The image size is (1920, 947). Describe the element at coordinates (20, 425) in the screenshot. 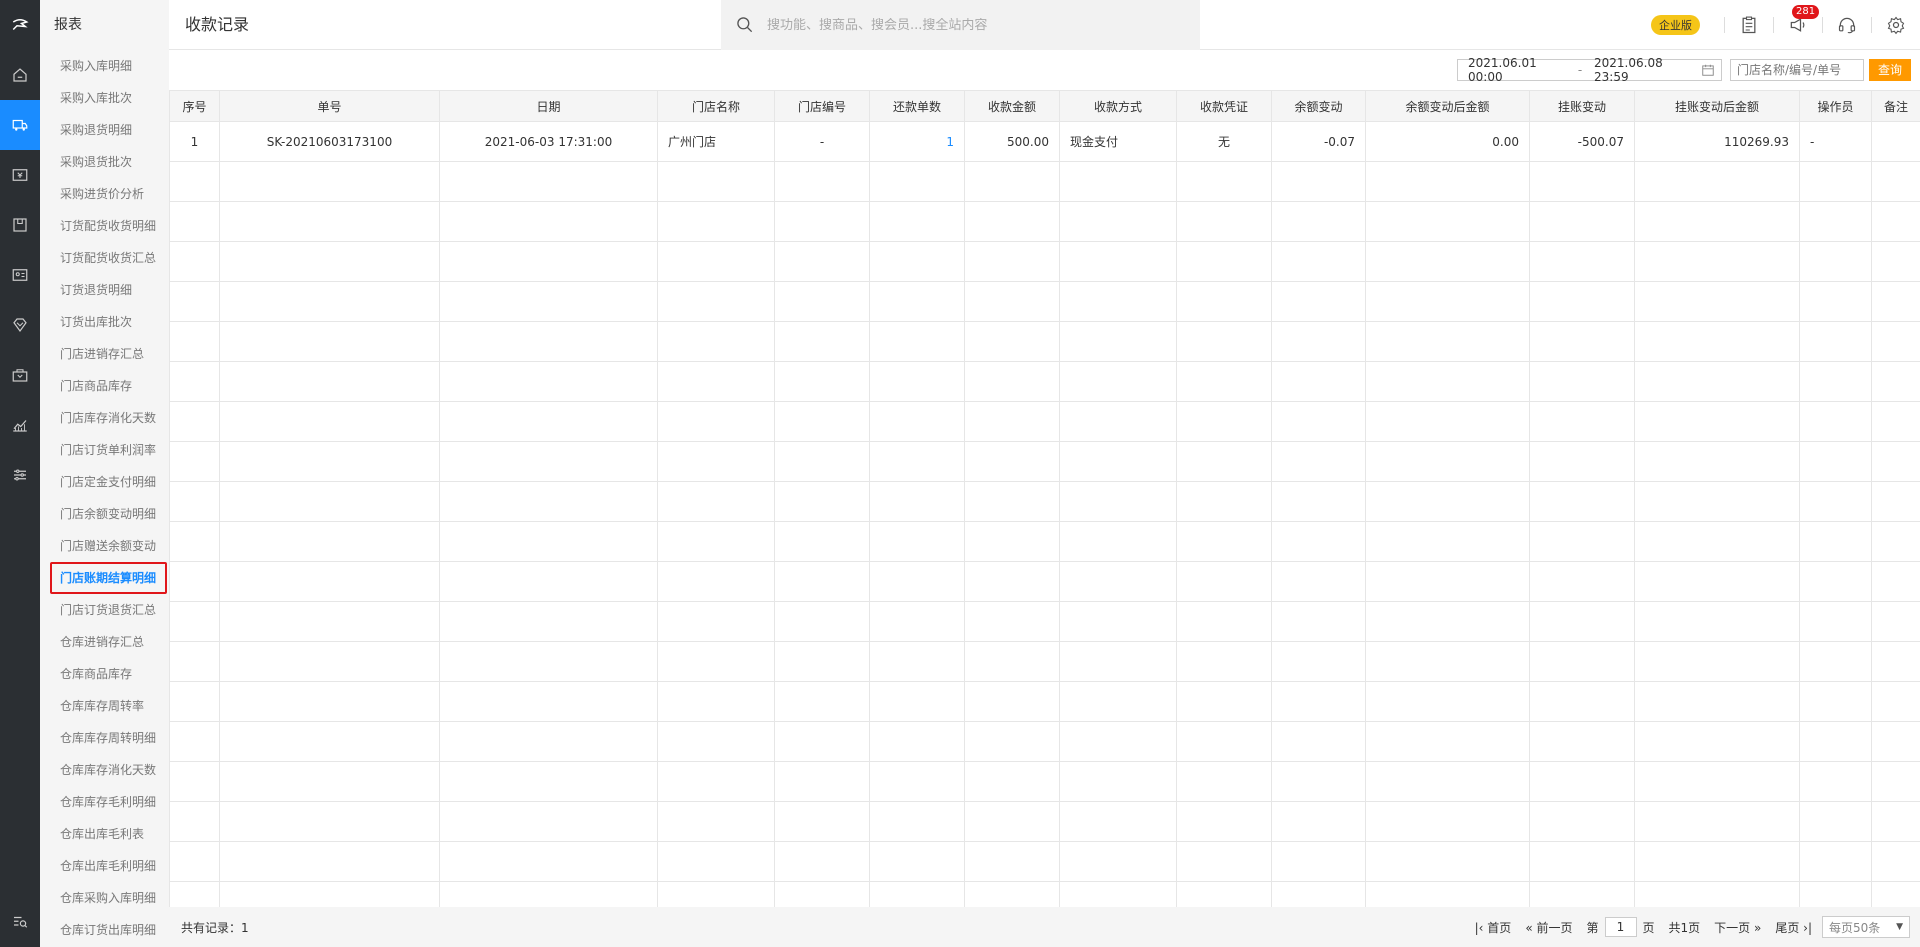

I see `report-icon` at that location.